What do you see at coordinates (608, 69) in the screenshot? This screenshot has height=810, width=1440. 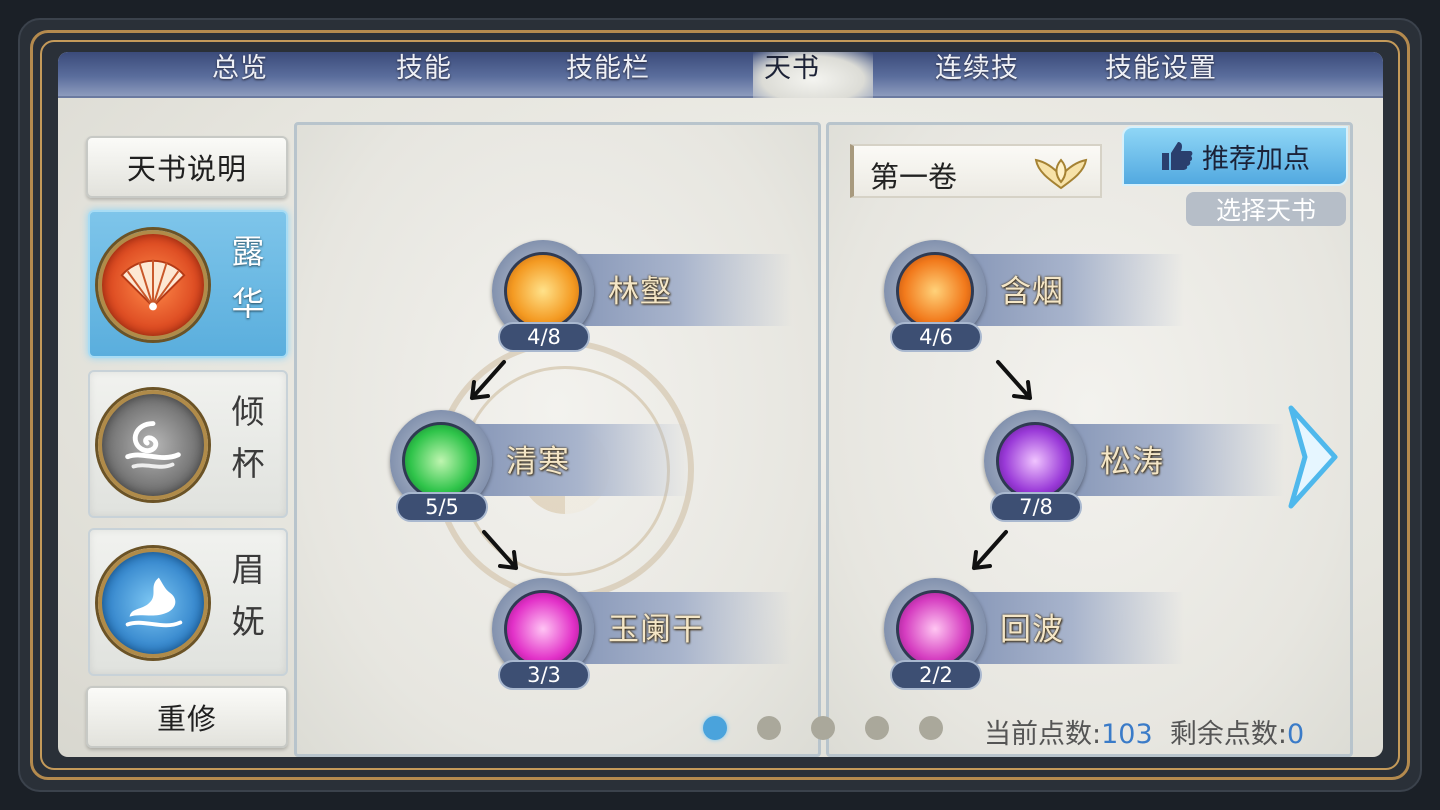 I see `tab-skill-bar: 技能栏` at bounding box center [608, 69].